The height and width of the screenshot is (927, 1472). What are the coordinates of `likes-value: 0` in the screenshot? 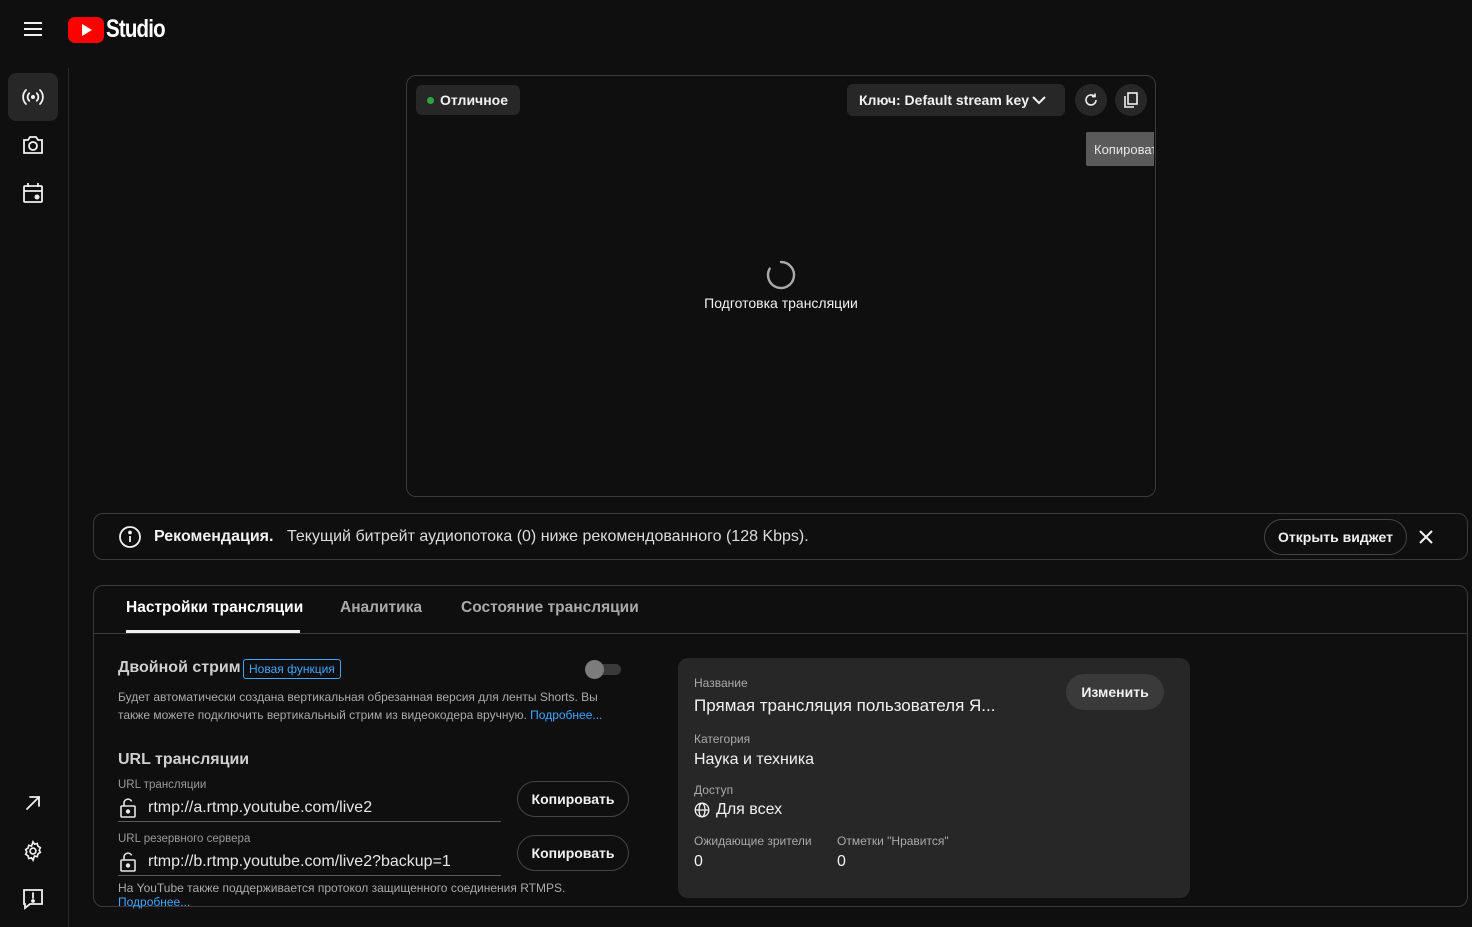 It's located at (841, 861).